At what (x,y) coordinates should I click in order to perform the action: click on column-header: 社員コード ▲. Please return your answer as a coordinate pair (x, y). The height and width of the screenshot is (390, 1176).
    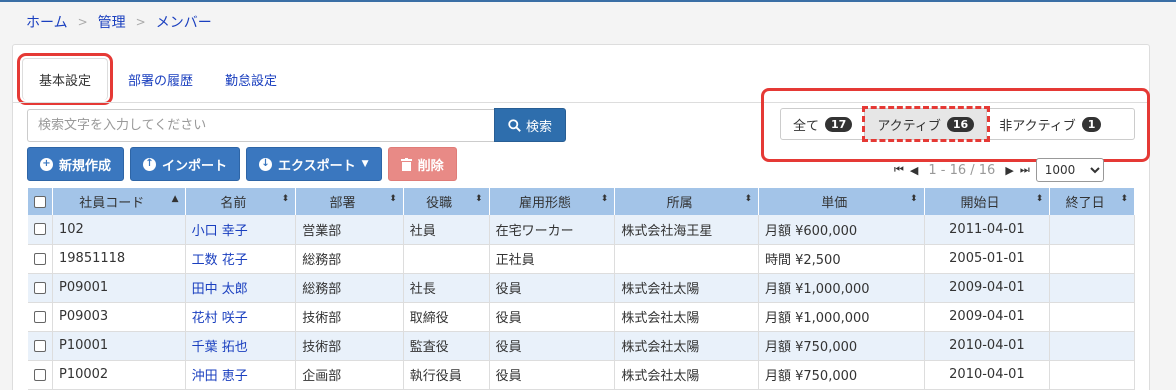
    Looking at the image, I should click on (119, 201).